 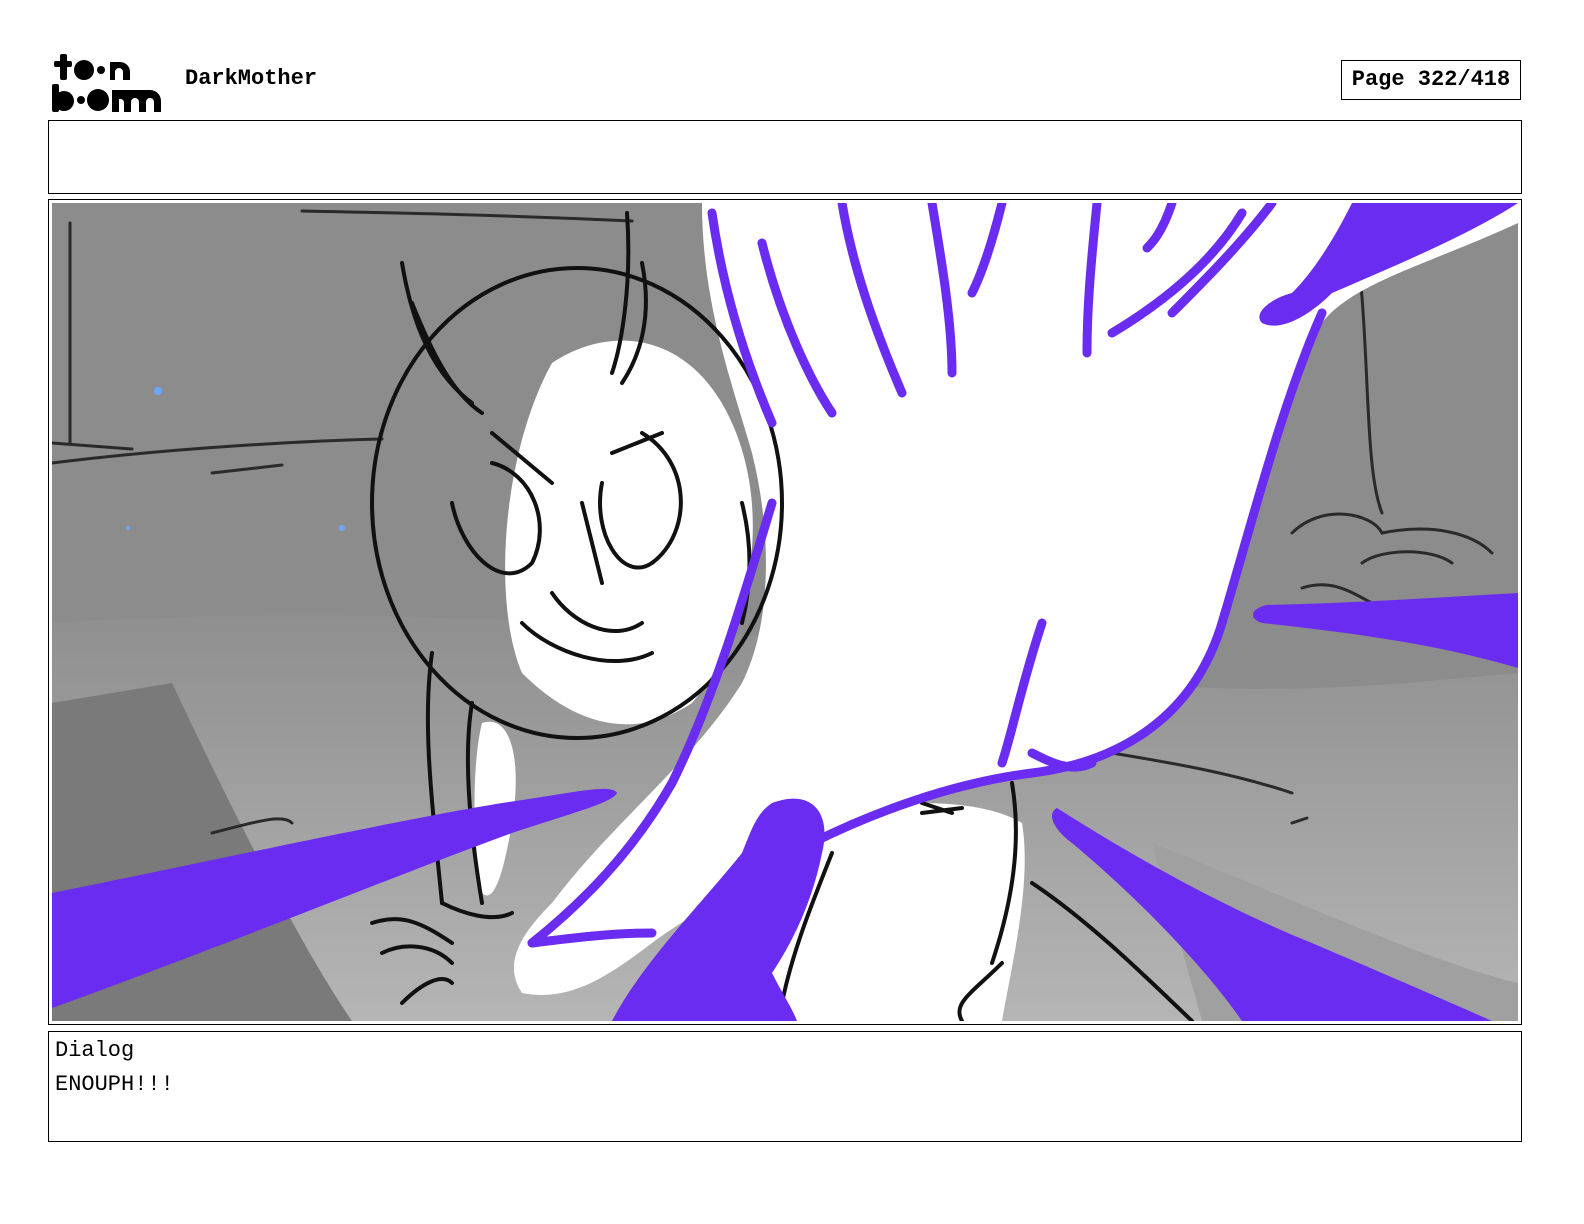 What do you see at coordinates (785, 157) in the screenshot?
I see `notes-box` at bounding box center [785, 157].